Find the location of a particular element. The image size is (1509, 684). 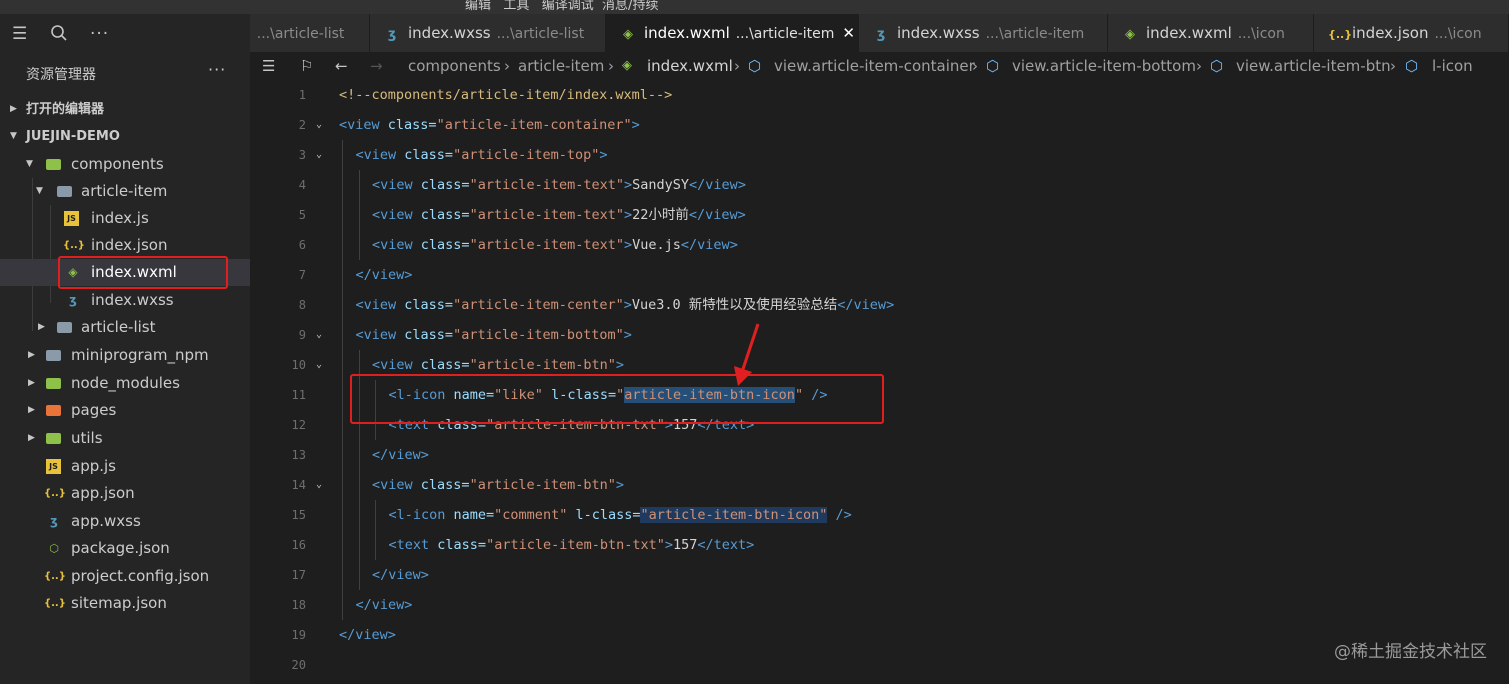

tree-item-project-config-json: {..} project.config.json is located at coordinates (125, 576).